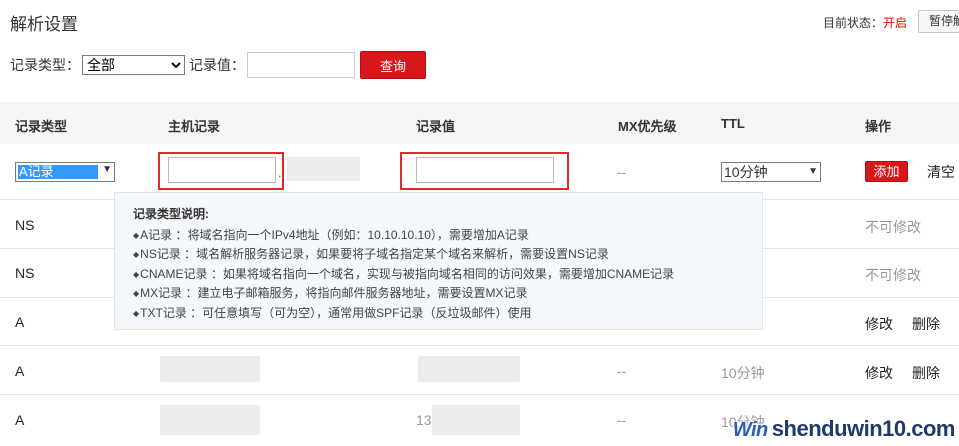 The height and width of the screenshot is (446, 959). What do you see at coordinates (393, 65) in the screenshot?
I see `query-button: 查询` at bounding box center [393, 65].